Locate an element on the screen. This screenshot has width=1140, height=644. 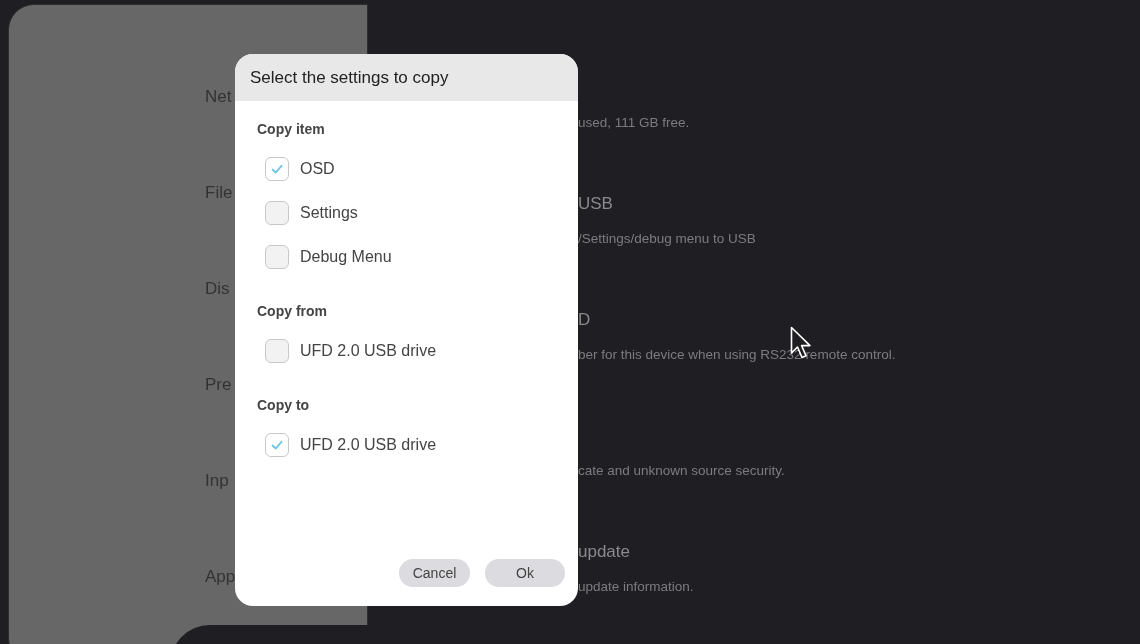
section-heading: Copy from is located at coordinates (292, 311).